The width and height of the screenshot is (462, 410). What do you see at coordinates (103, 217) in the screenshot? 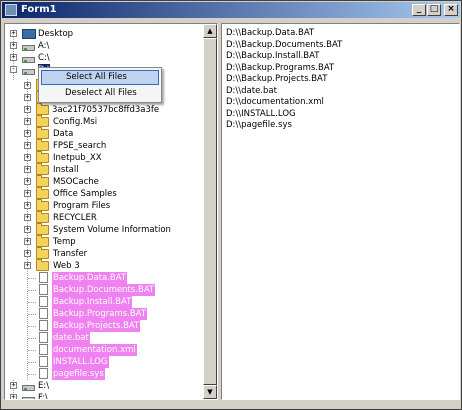
I see `tree-node-folder: + RECYCLER` at bounding box center [103, 217].